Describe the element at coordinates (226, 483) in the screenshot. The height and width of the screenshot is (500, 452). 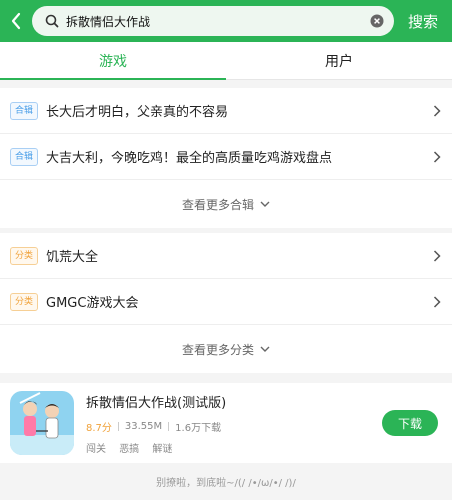
I see `end-of-list-text: 别撩啦，到底啦~/(/ /•/ω/•/ /)/` at that location.